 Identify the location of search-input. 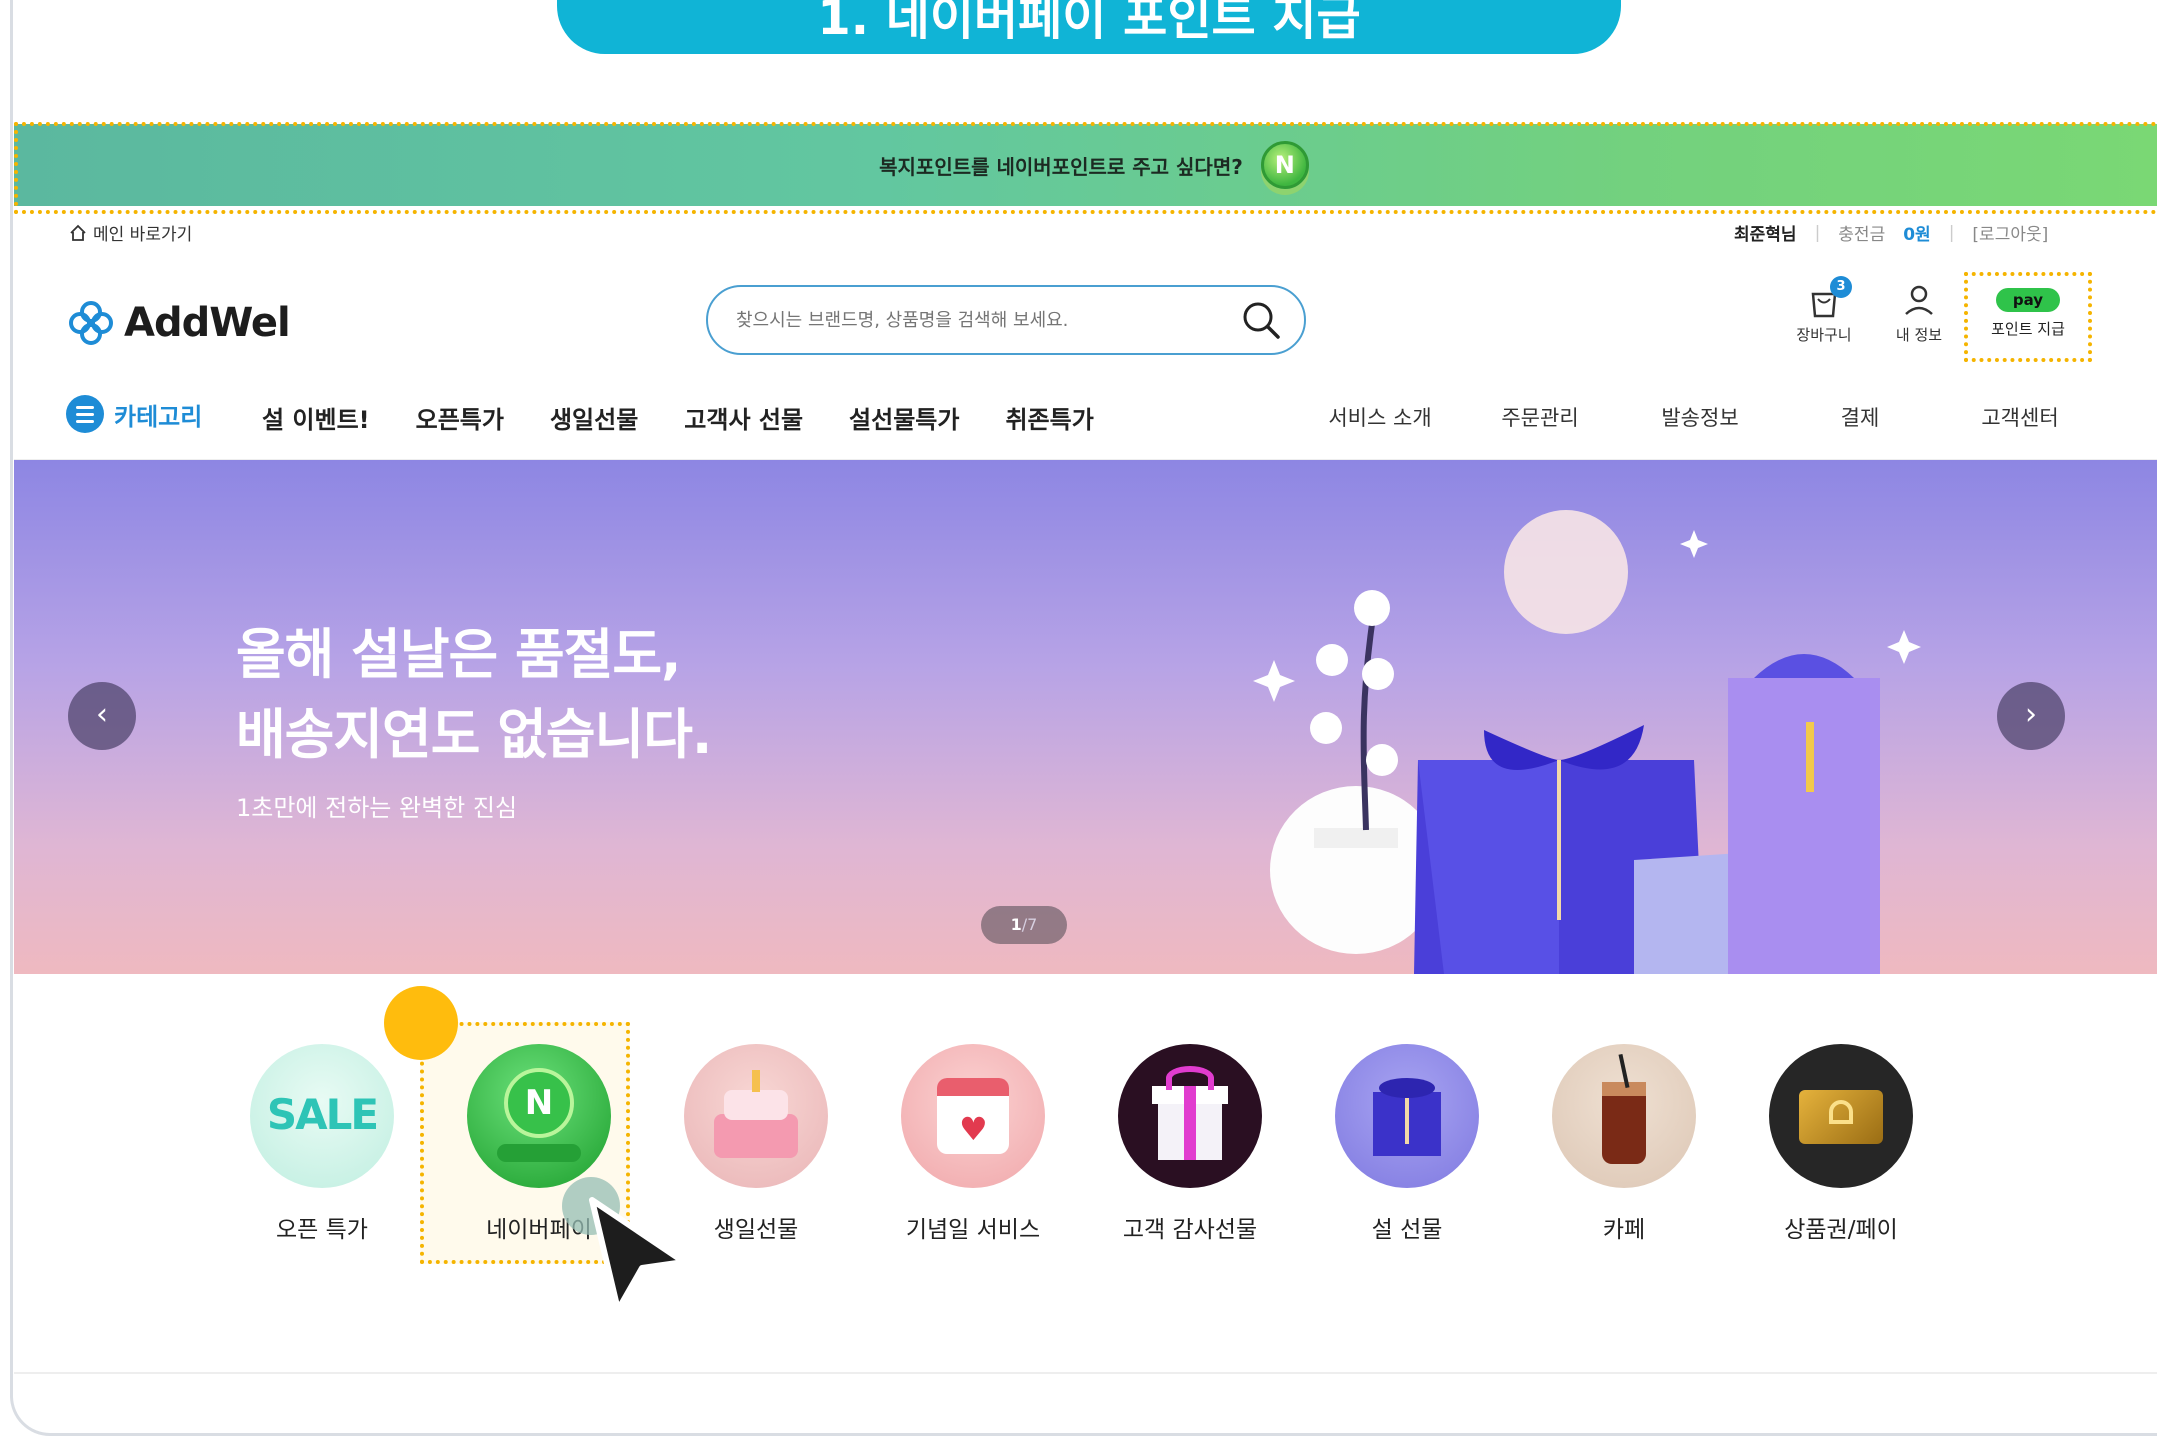
(986, 320).